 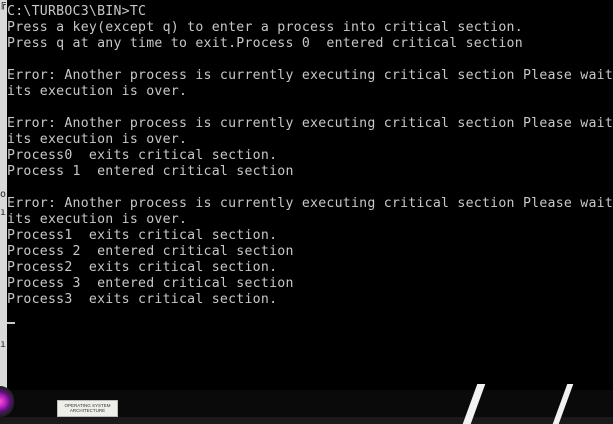 I want to click on console-line: C:\TURBOC3\BIN>TC, so click(x=77, y=11).